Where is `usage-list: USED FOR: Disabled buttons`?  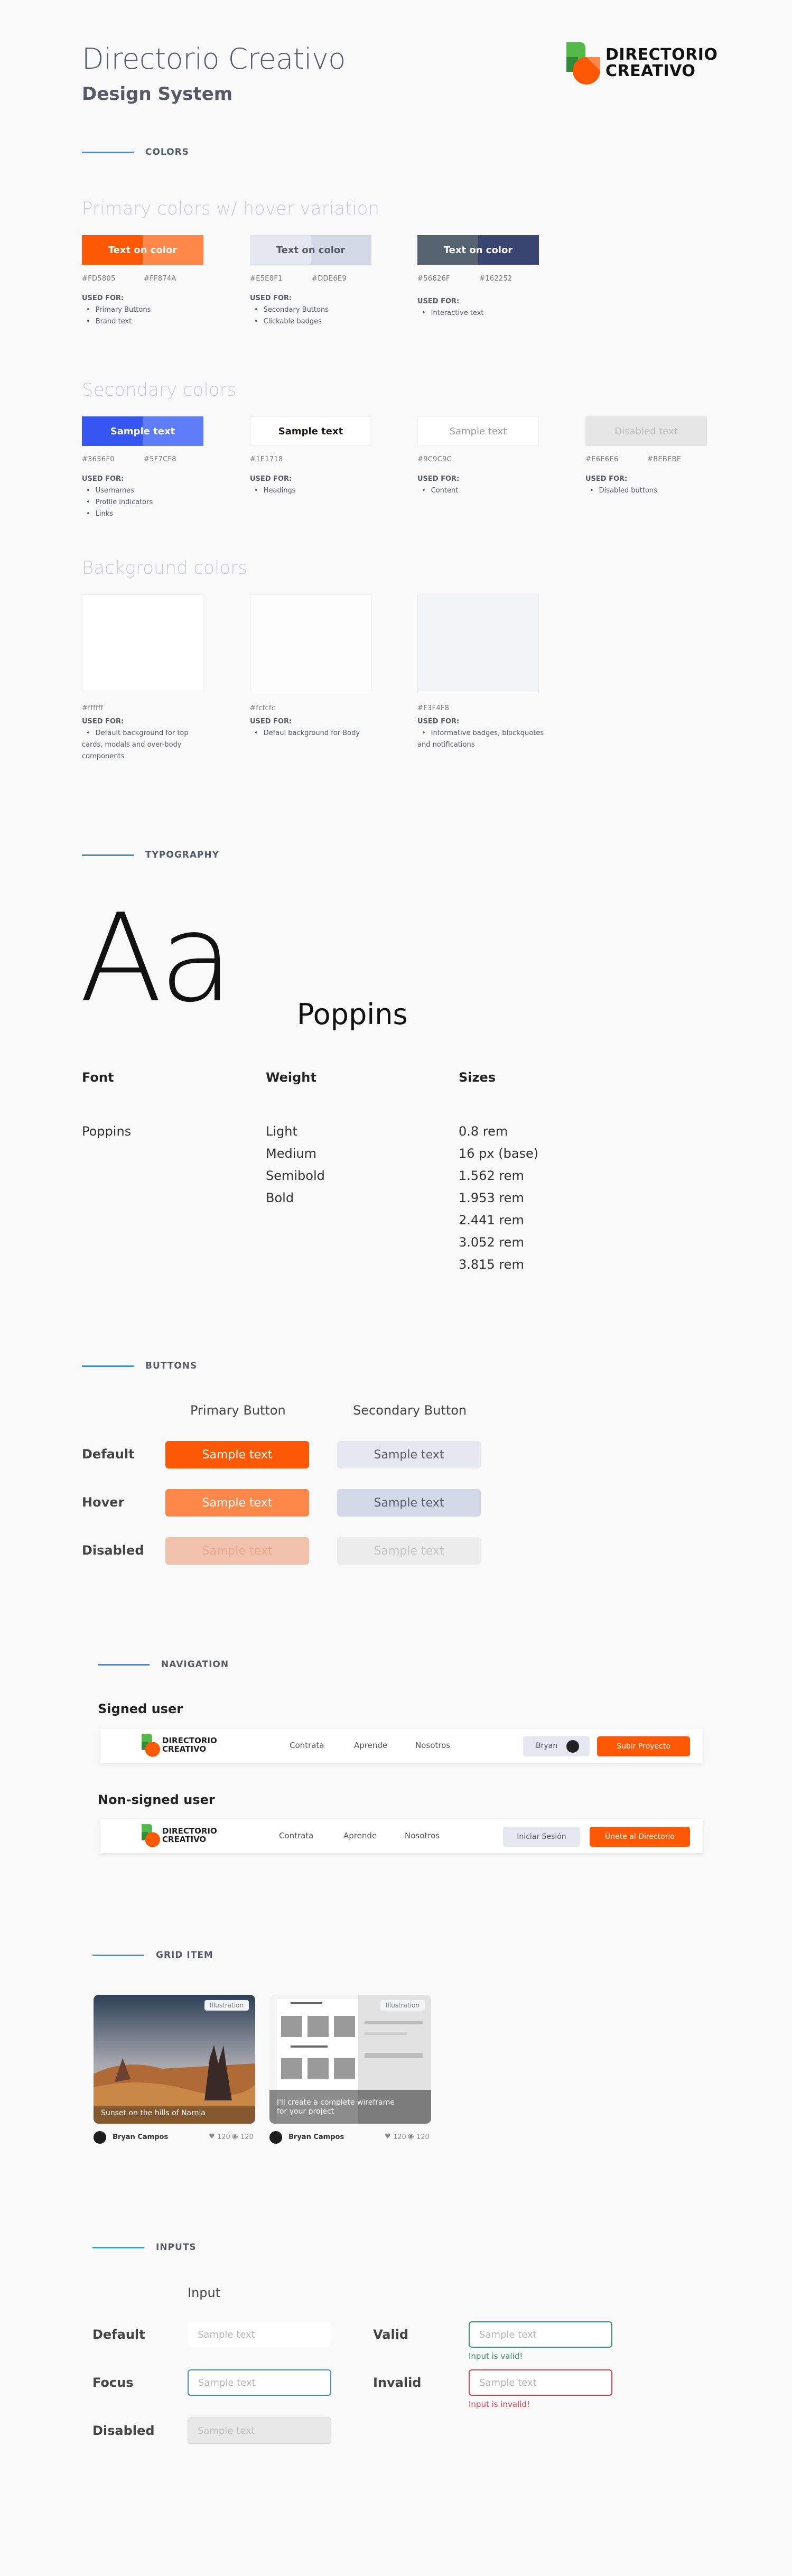
usage-list: USED FOR: Disabled buttons is located at coordinates (621, 485).